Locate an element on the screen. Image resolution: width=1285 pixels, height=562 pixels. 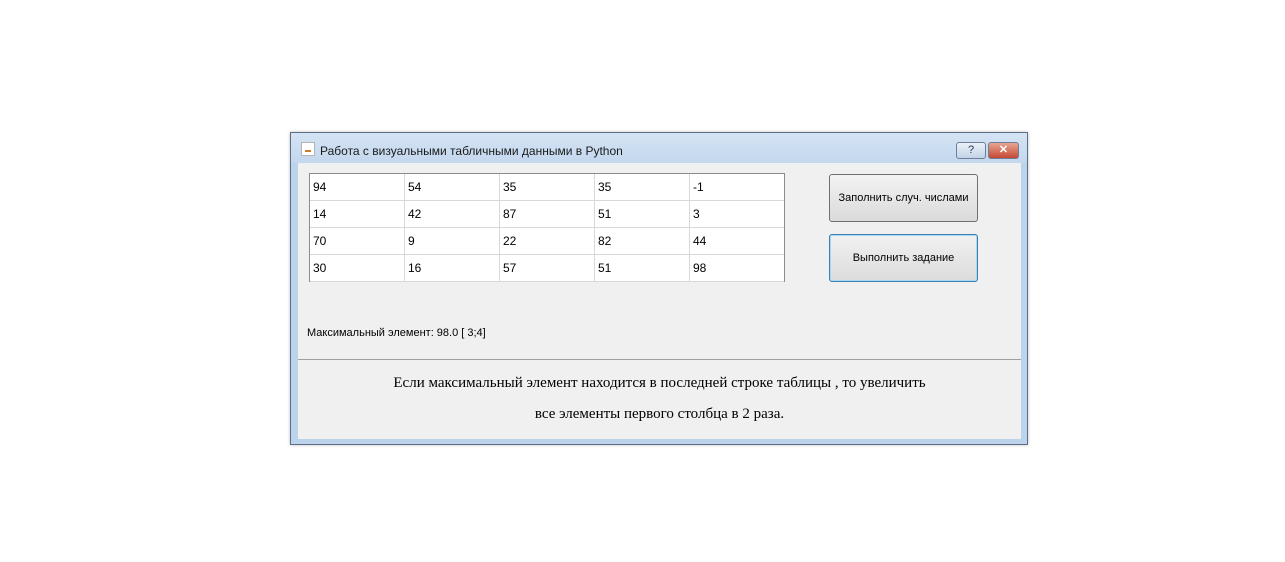
table-row: 30 16 57 51 98 is located at coordinates (547, 268).